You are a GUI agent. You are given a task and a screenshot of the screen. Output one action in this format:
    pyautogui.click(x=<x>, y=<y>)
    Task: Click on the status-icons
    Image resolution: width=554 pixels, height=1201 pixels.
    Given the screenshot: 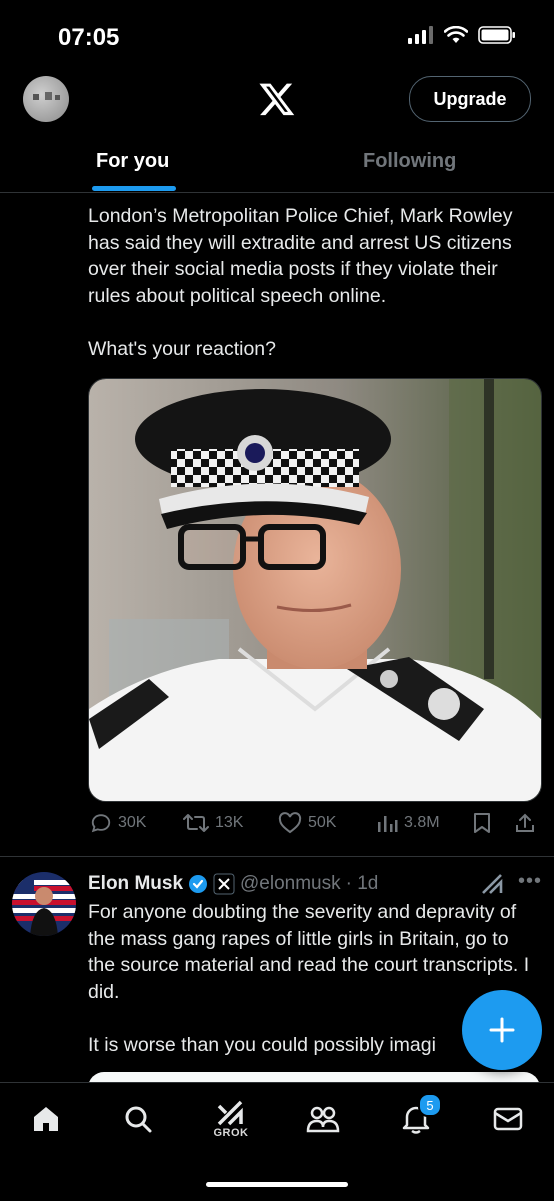 What is the action you would take?
    pyautogui.click(x=462, y=35)
    